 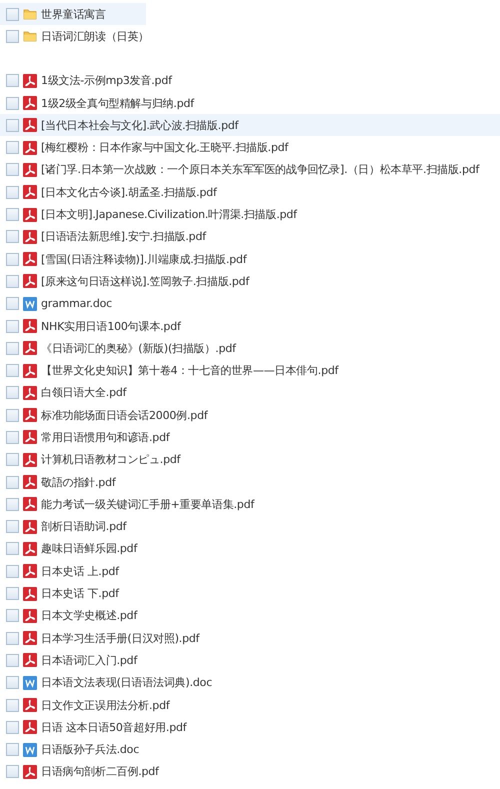 What do you see at coordinates (117, 103) in the screenshot?
I see `file-name: 1级2级全真句型精解与归纳.pdf` at bounding box center [117, 103].